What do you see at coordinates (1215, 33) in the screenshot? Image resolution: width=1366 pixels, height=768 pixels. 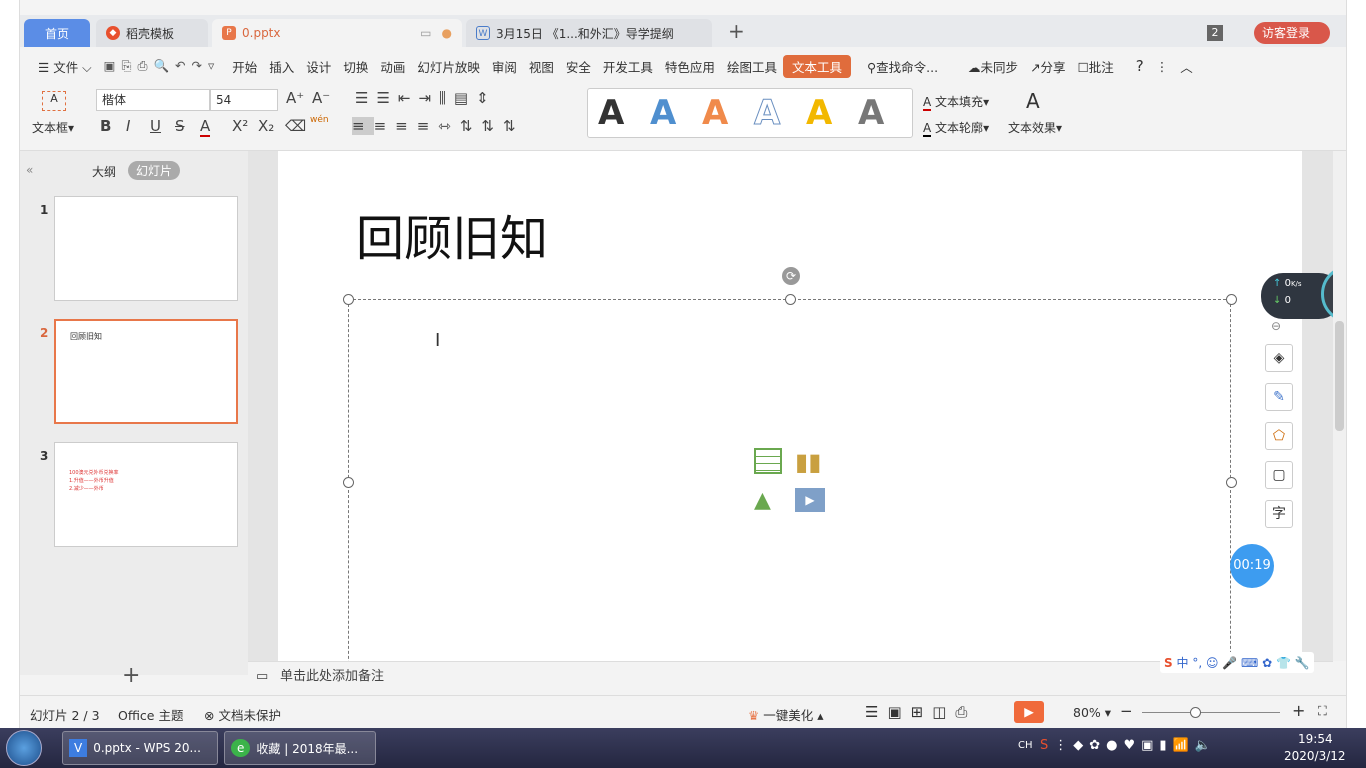 I see `window-count: 2` at bounding box center [1215, 33].